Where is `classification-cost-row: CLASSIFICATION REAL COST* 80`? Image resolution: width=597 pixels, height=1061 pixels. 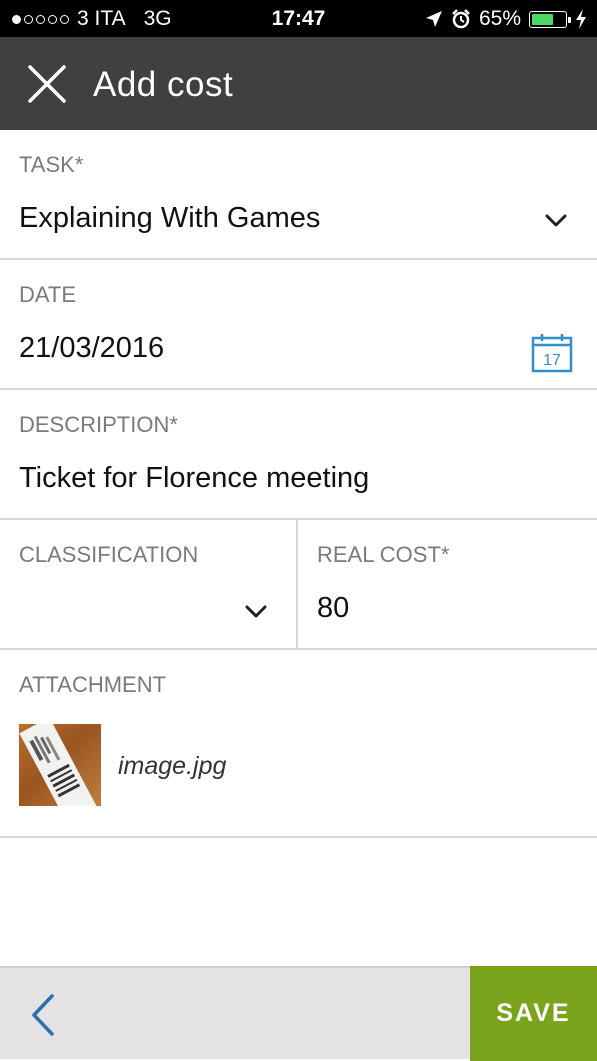 classification-cost-row: CLASSIFICATION REAL COST* 80 is located at coordinates (298, 585).